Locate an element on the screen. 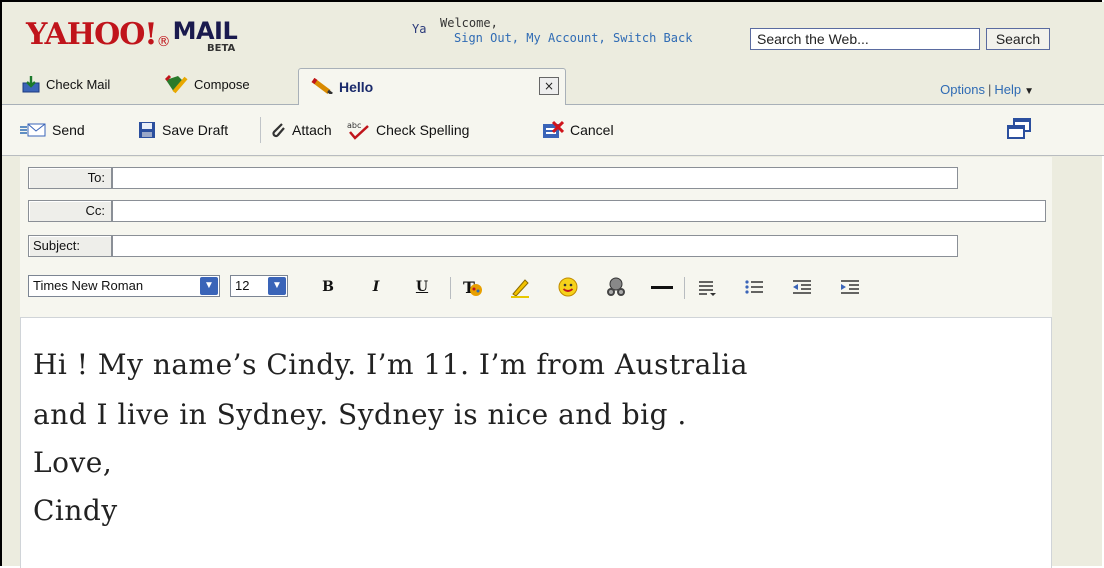  save-draft-button: Save Draft is located at coordinates (183, 130).